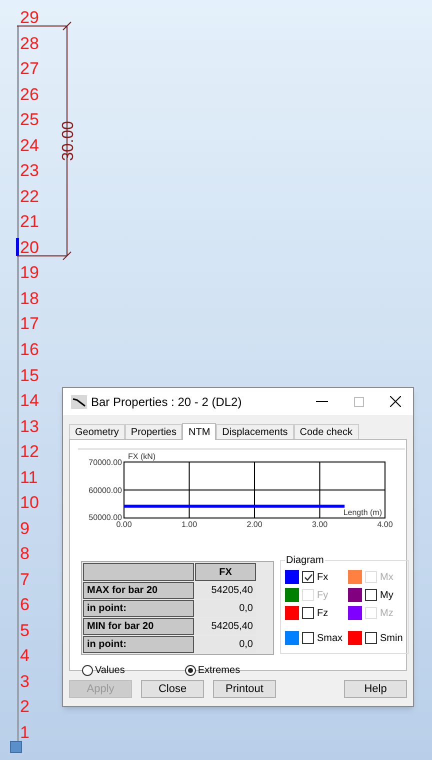  What do you see at coordinates (29, 145) in the screenshot?
I see `node-label: 24` at bounding box center [29, 145].